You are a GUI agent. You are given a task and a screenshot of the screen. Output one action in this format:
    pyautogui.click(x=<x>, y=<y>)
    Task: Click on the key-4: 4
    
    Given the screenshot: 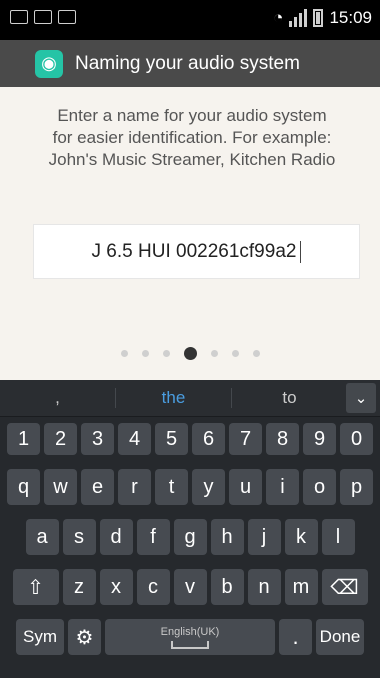 What is the action you would take?
    pyautogui.click(x=134, y=439)
    